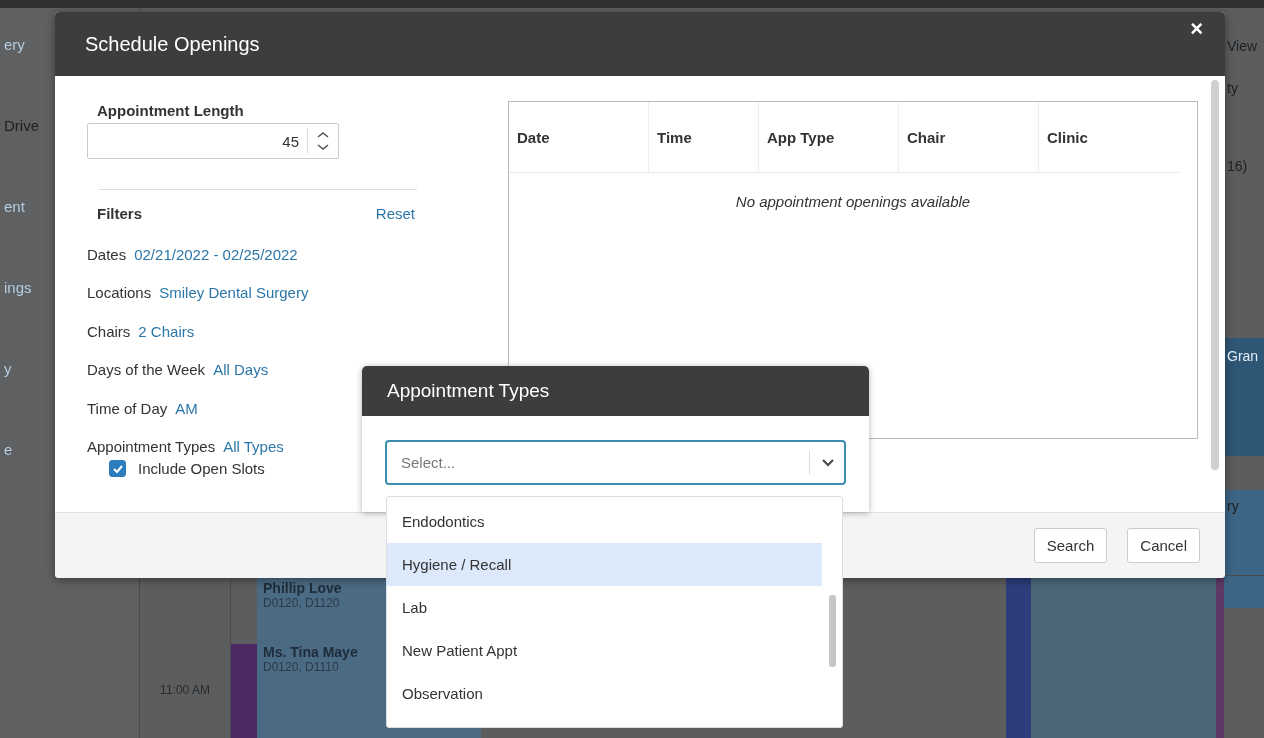 The height and width of the screenshot is (738, 1264). What do you see at coordinates (119, 293) in the screenshot?
I see `filter-label: Locations` at bounding box center [119, 293].